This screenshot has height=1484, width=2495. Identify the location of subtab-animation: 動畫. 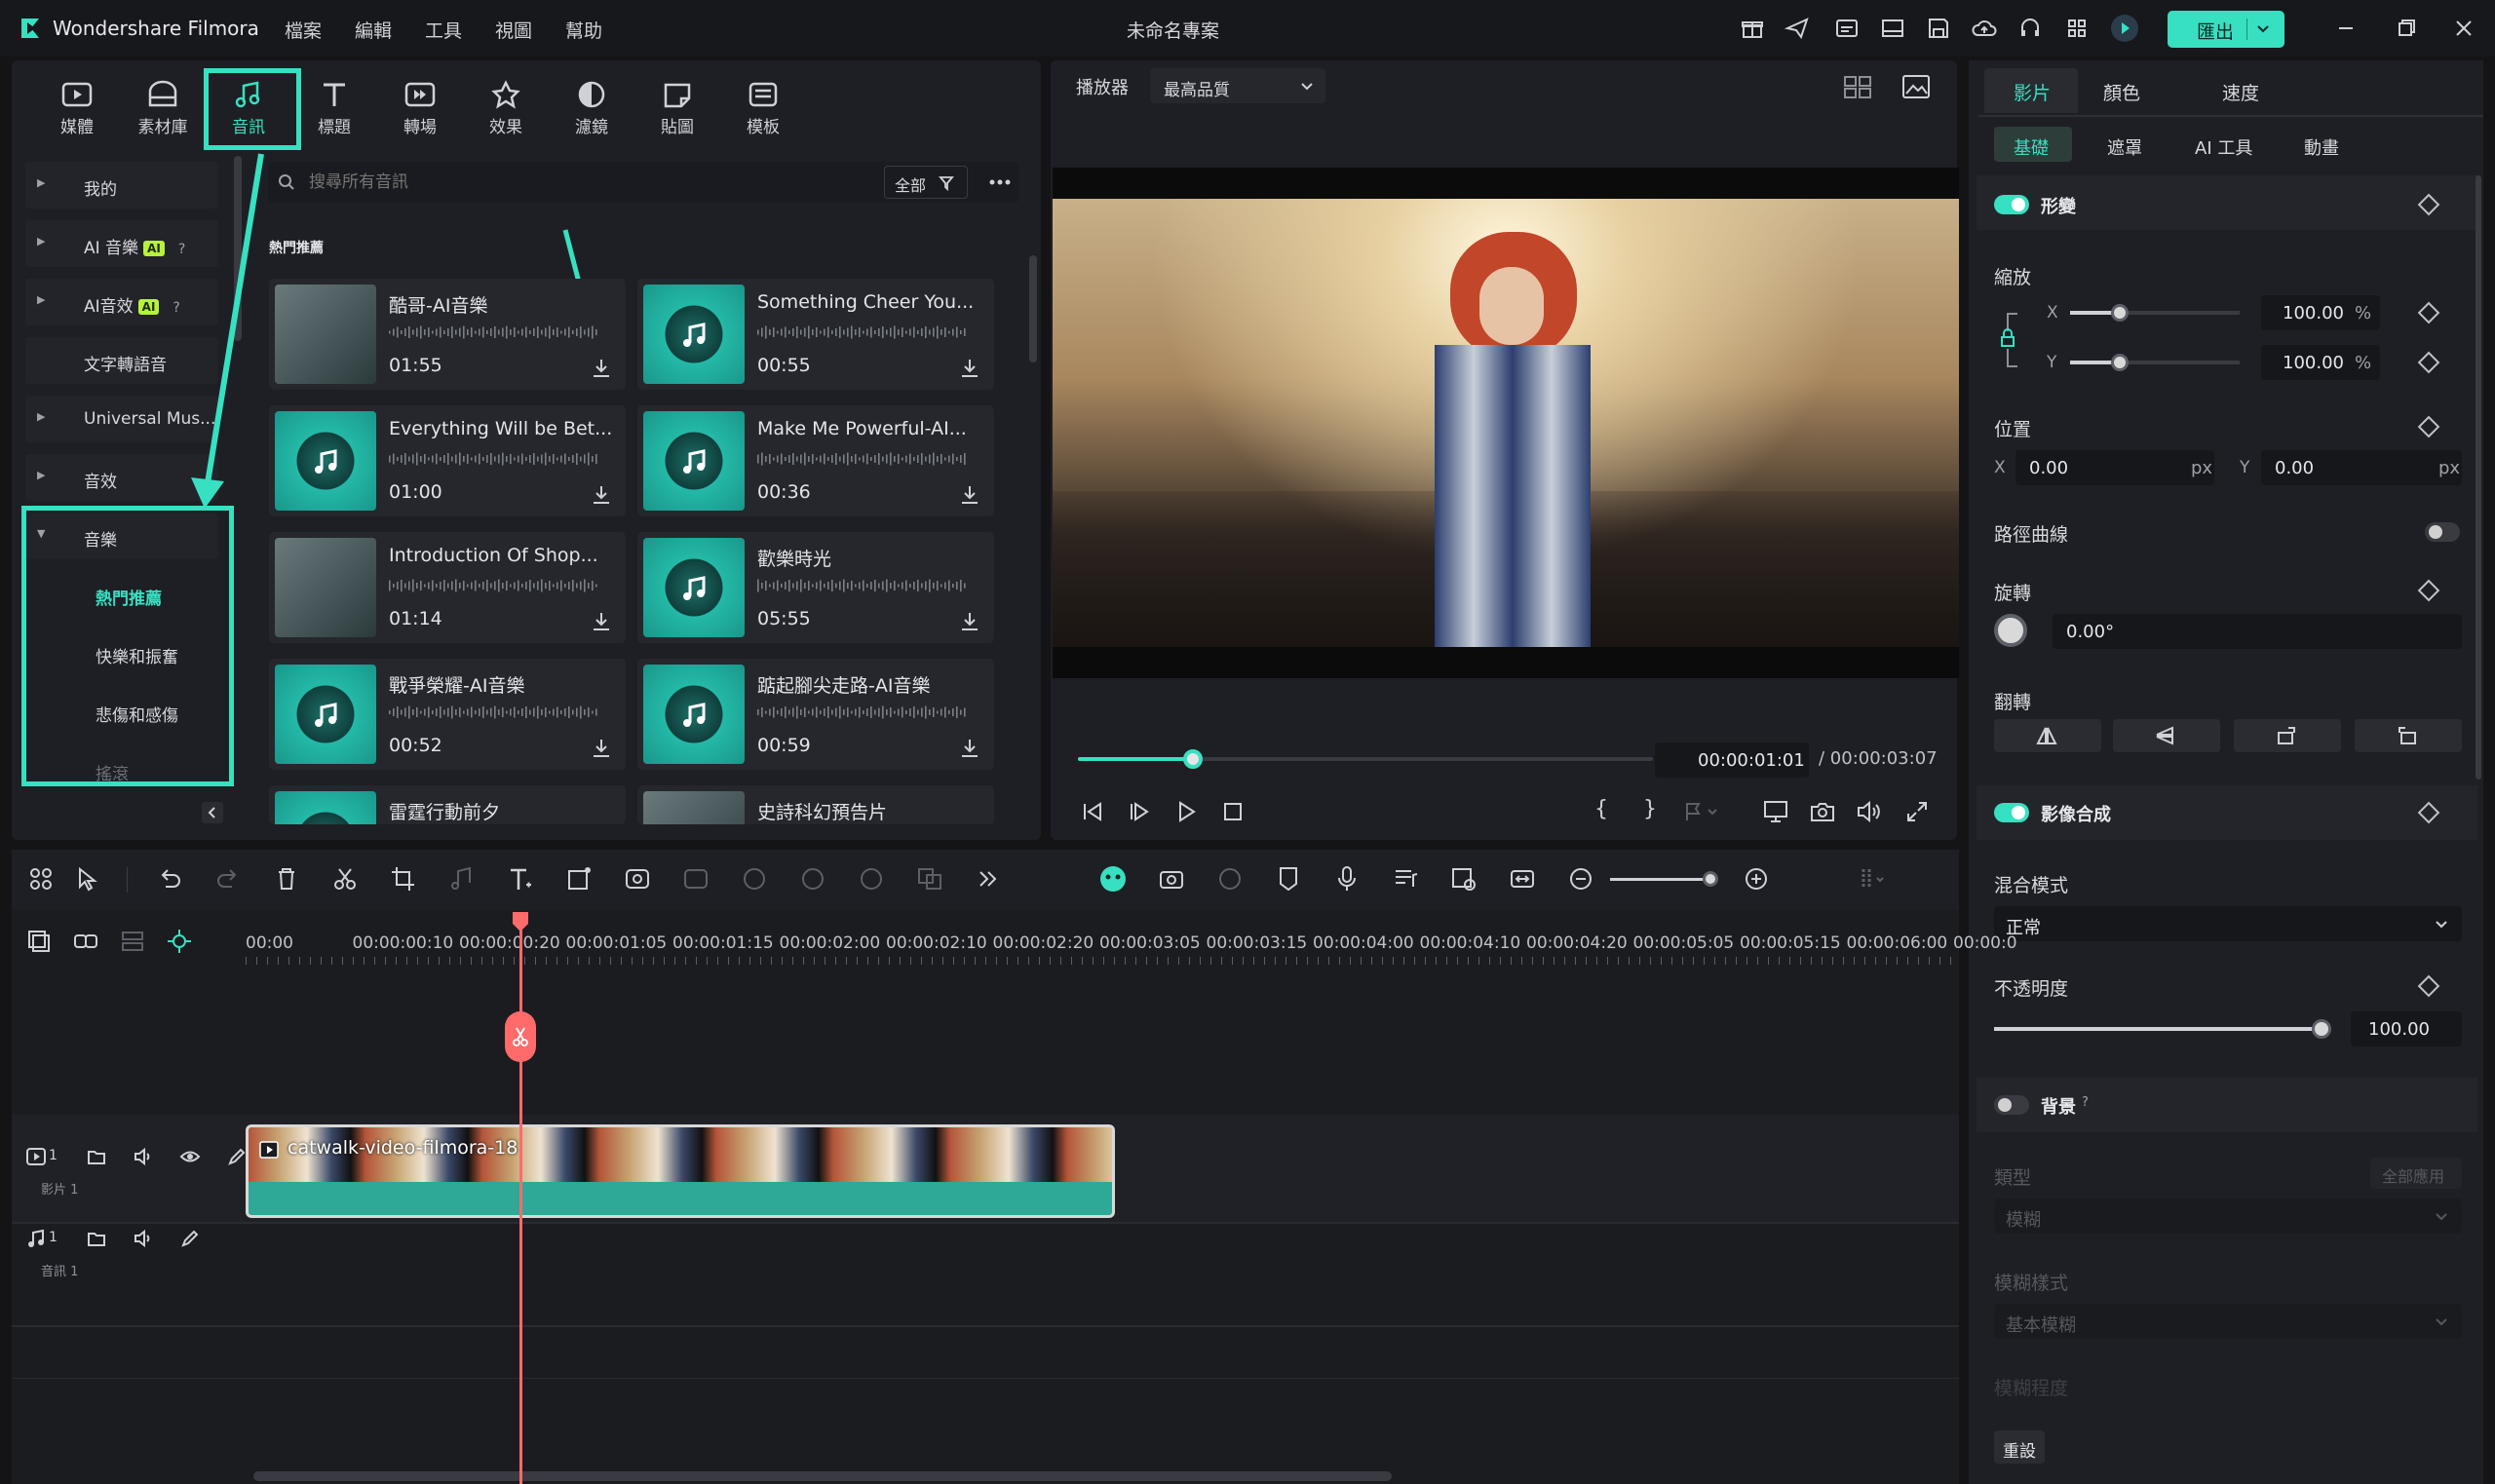
(2321, 147).